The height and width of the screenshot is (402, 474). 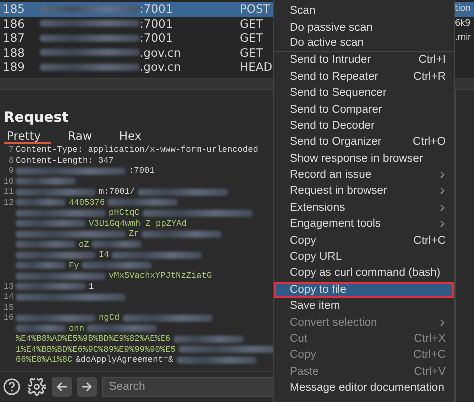 I want to click on menu-item: Send to Comparer, so click(x=364, y=109).